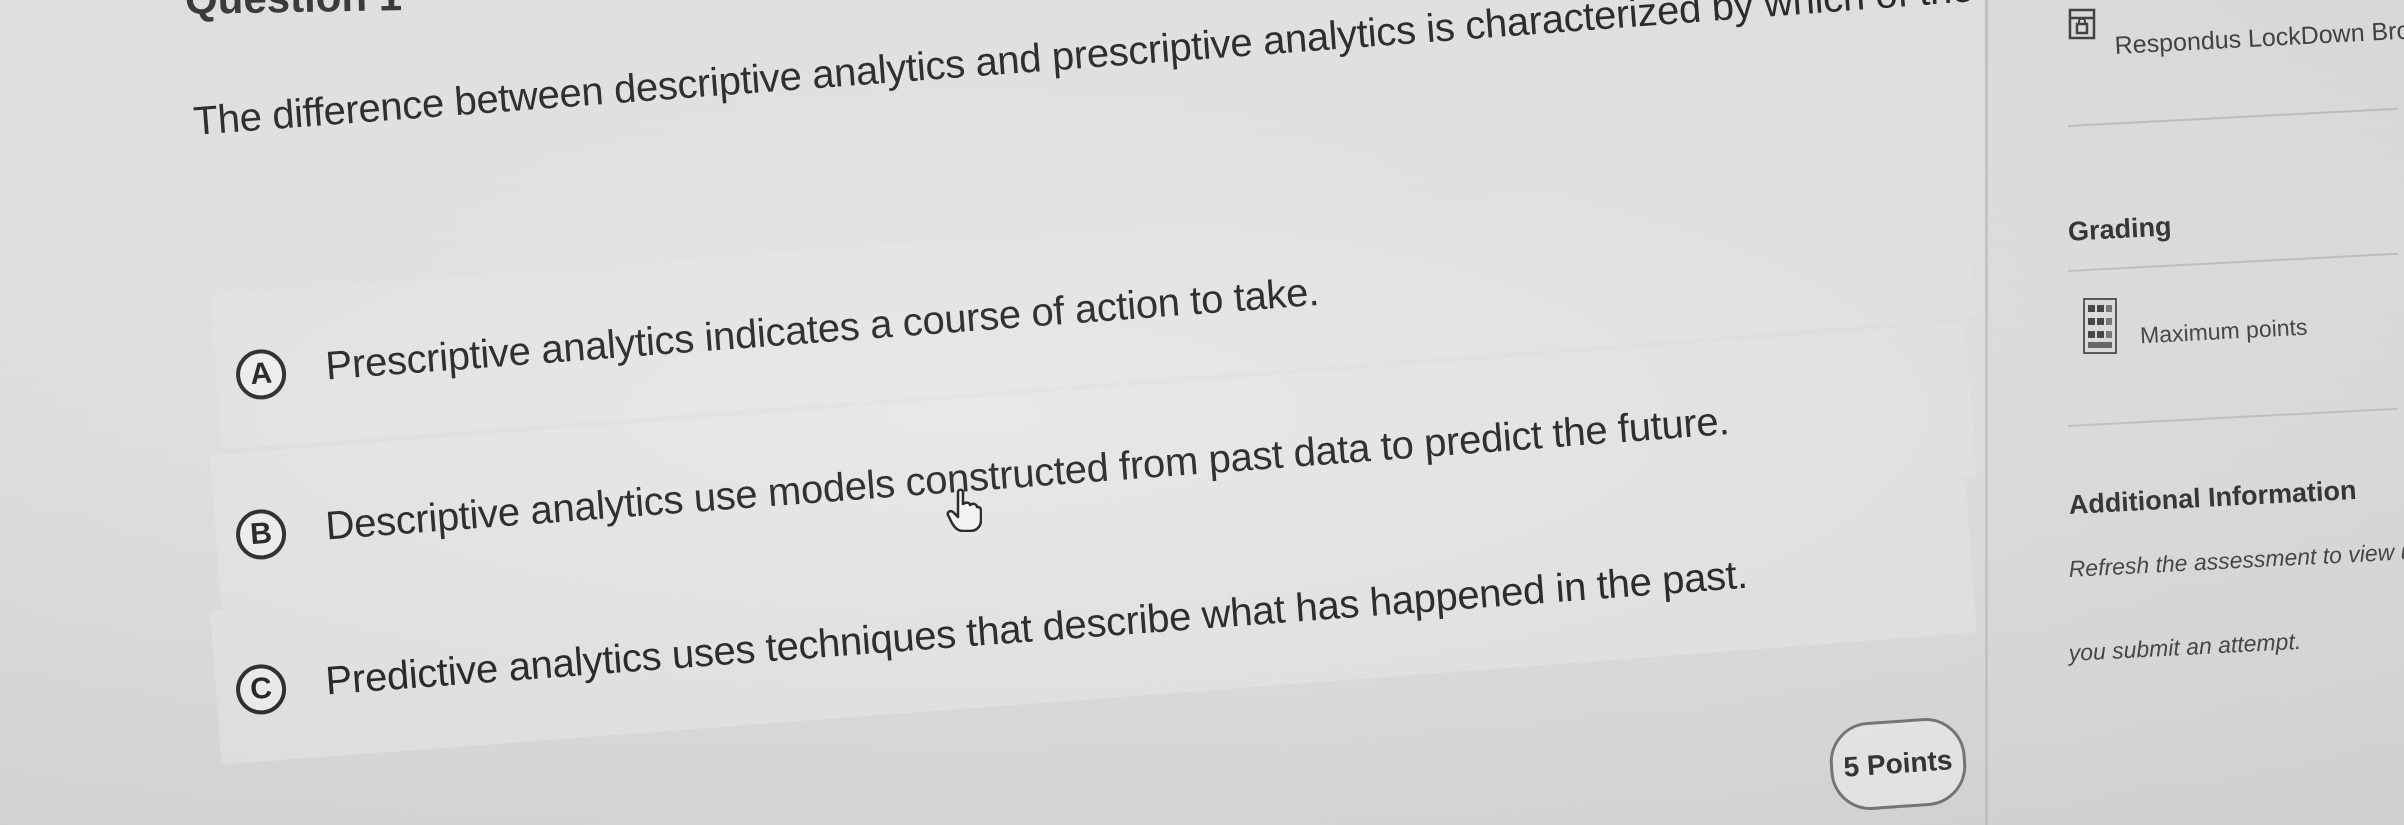  I want to click on hand-pointer-icon, so click(964, 510).